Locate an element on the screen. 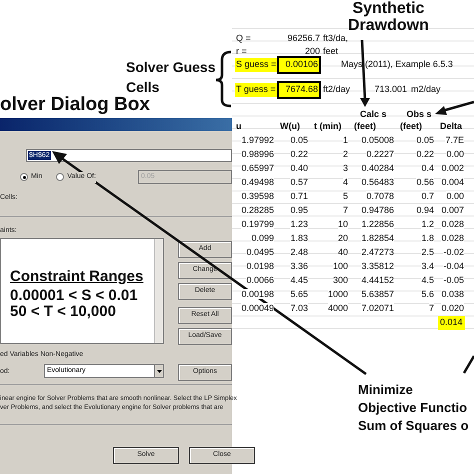  table-cell: 10 is located at coordinates (343, 224).